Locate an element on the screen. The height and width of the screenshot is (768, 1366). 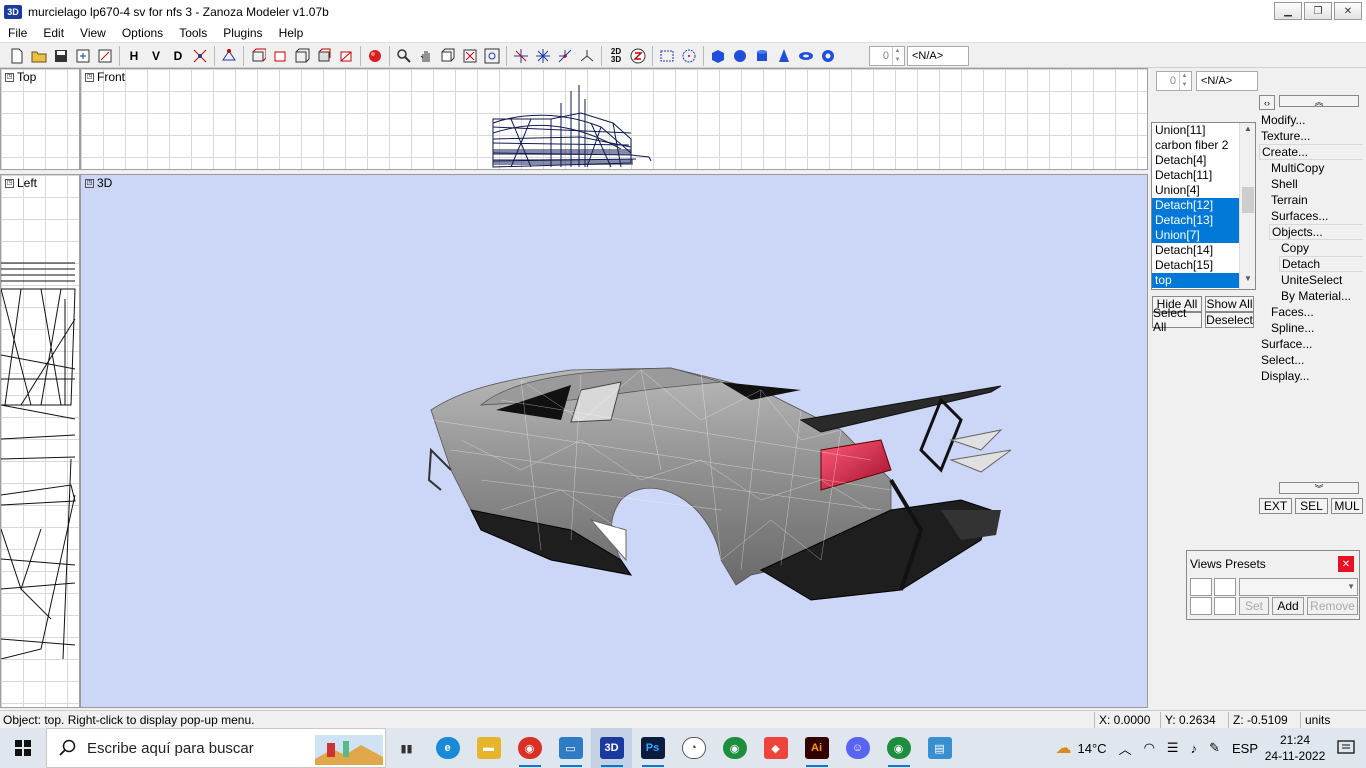
toolbar-na-field: <N/A> is located at coordinates (938, 55).